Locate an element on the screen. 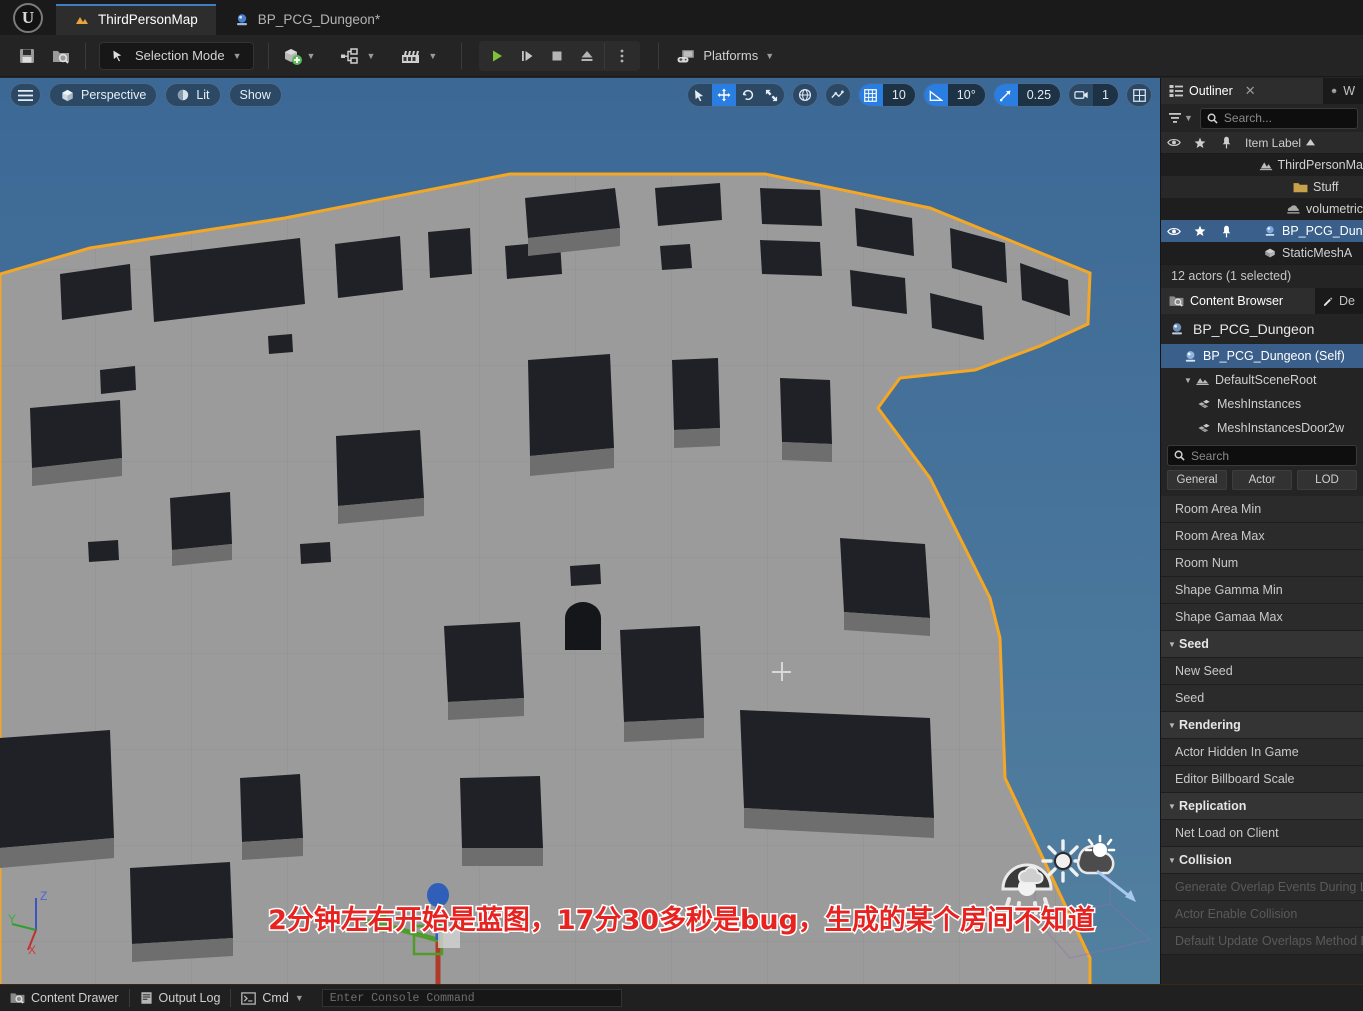  viewport-crosshair is located at coordinates (781, 671).